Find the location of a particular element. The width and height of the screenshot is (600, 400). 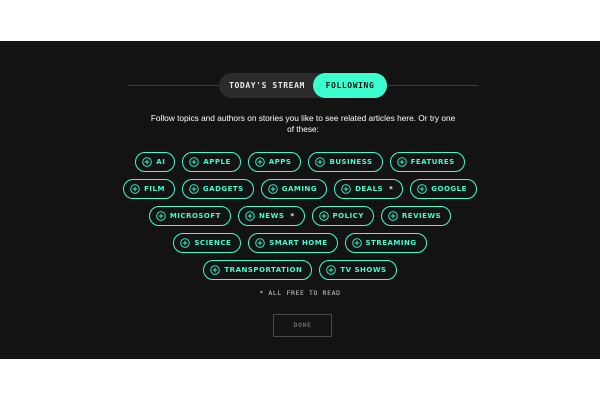

topic-chip-label: GADGETS is located at coordinates (223, 189).